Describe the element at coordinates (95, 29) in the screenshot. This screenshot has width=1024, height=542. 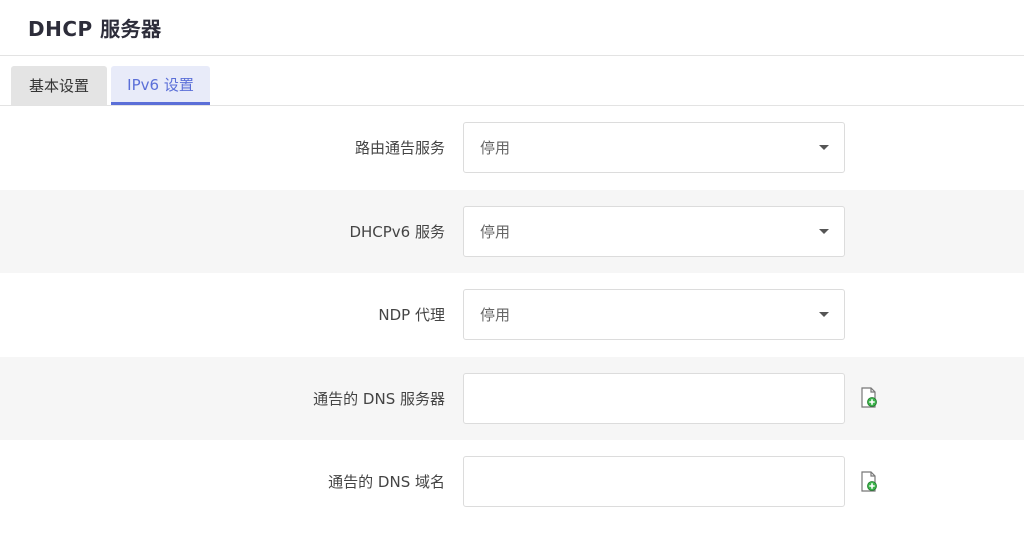
I see `page-title: DHCP 服务器` at that location.